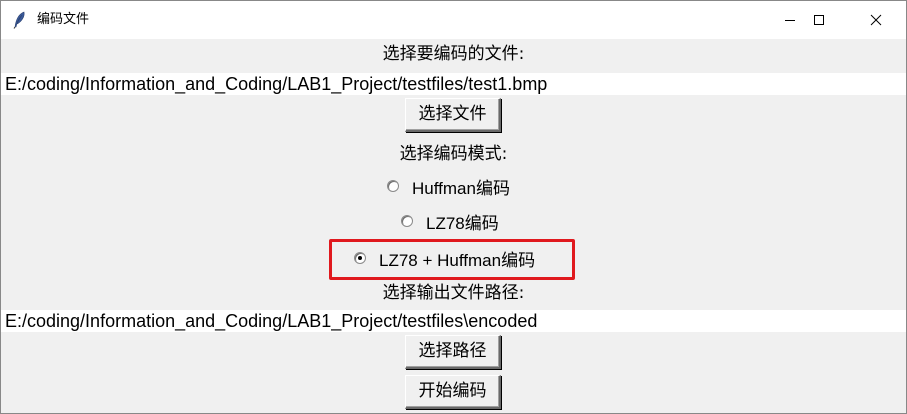  I want to click on mode-label: 选择编码模式:, so click(453, 154).